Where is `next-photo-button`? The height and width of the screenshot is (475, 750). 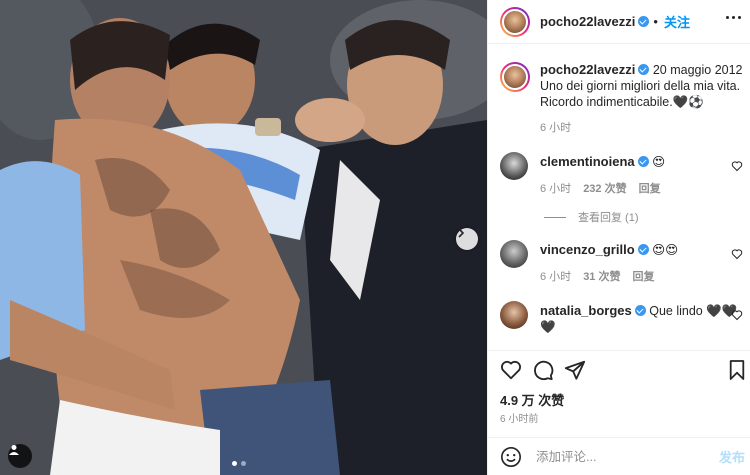 next-photo-button is located at coordinates (467, 239).